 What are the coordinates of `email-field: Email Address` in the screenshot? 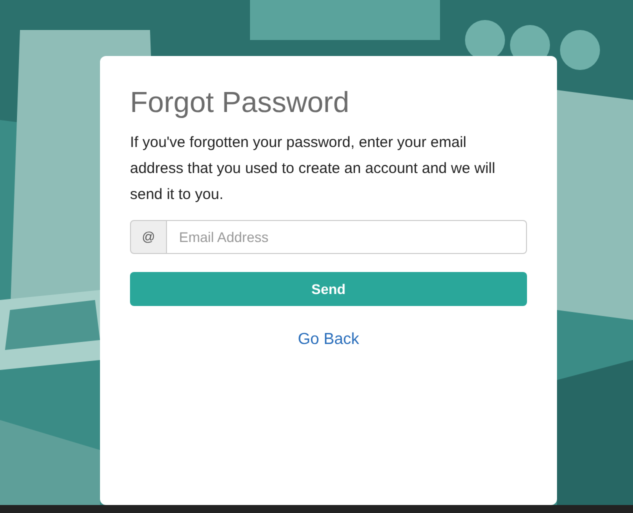 It's located at (347, 237).